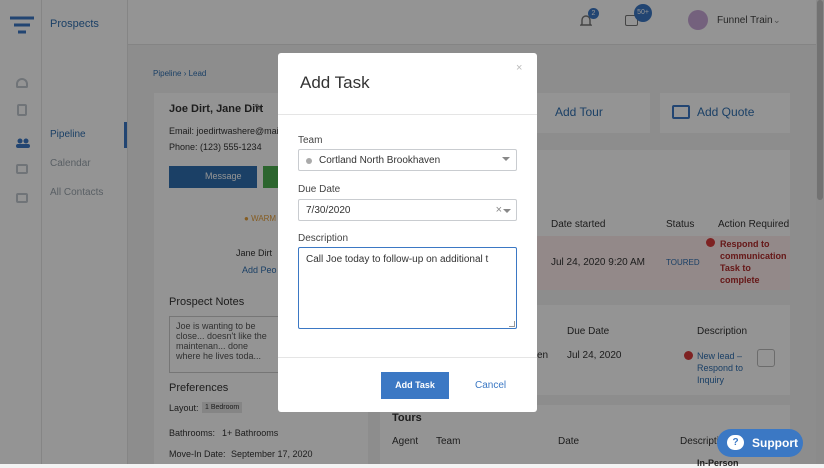 The image size is (824, 468). I want to click on support-button: ? Support, so click(760, 443).